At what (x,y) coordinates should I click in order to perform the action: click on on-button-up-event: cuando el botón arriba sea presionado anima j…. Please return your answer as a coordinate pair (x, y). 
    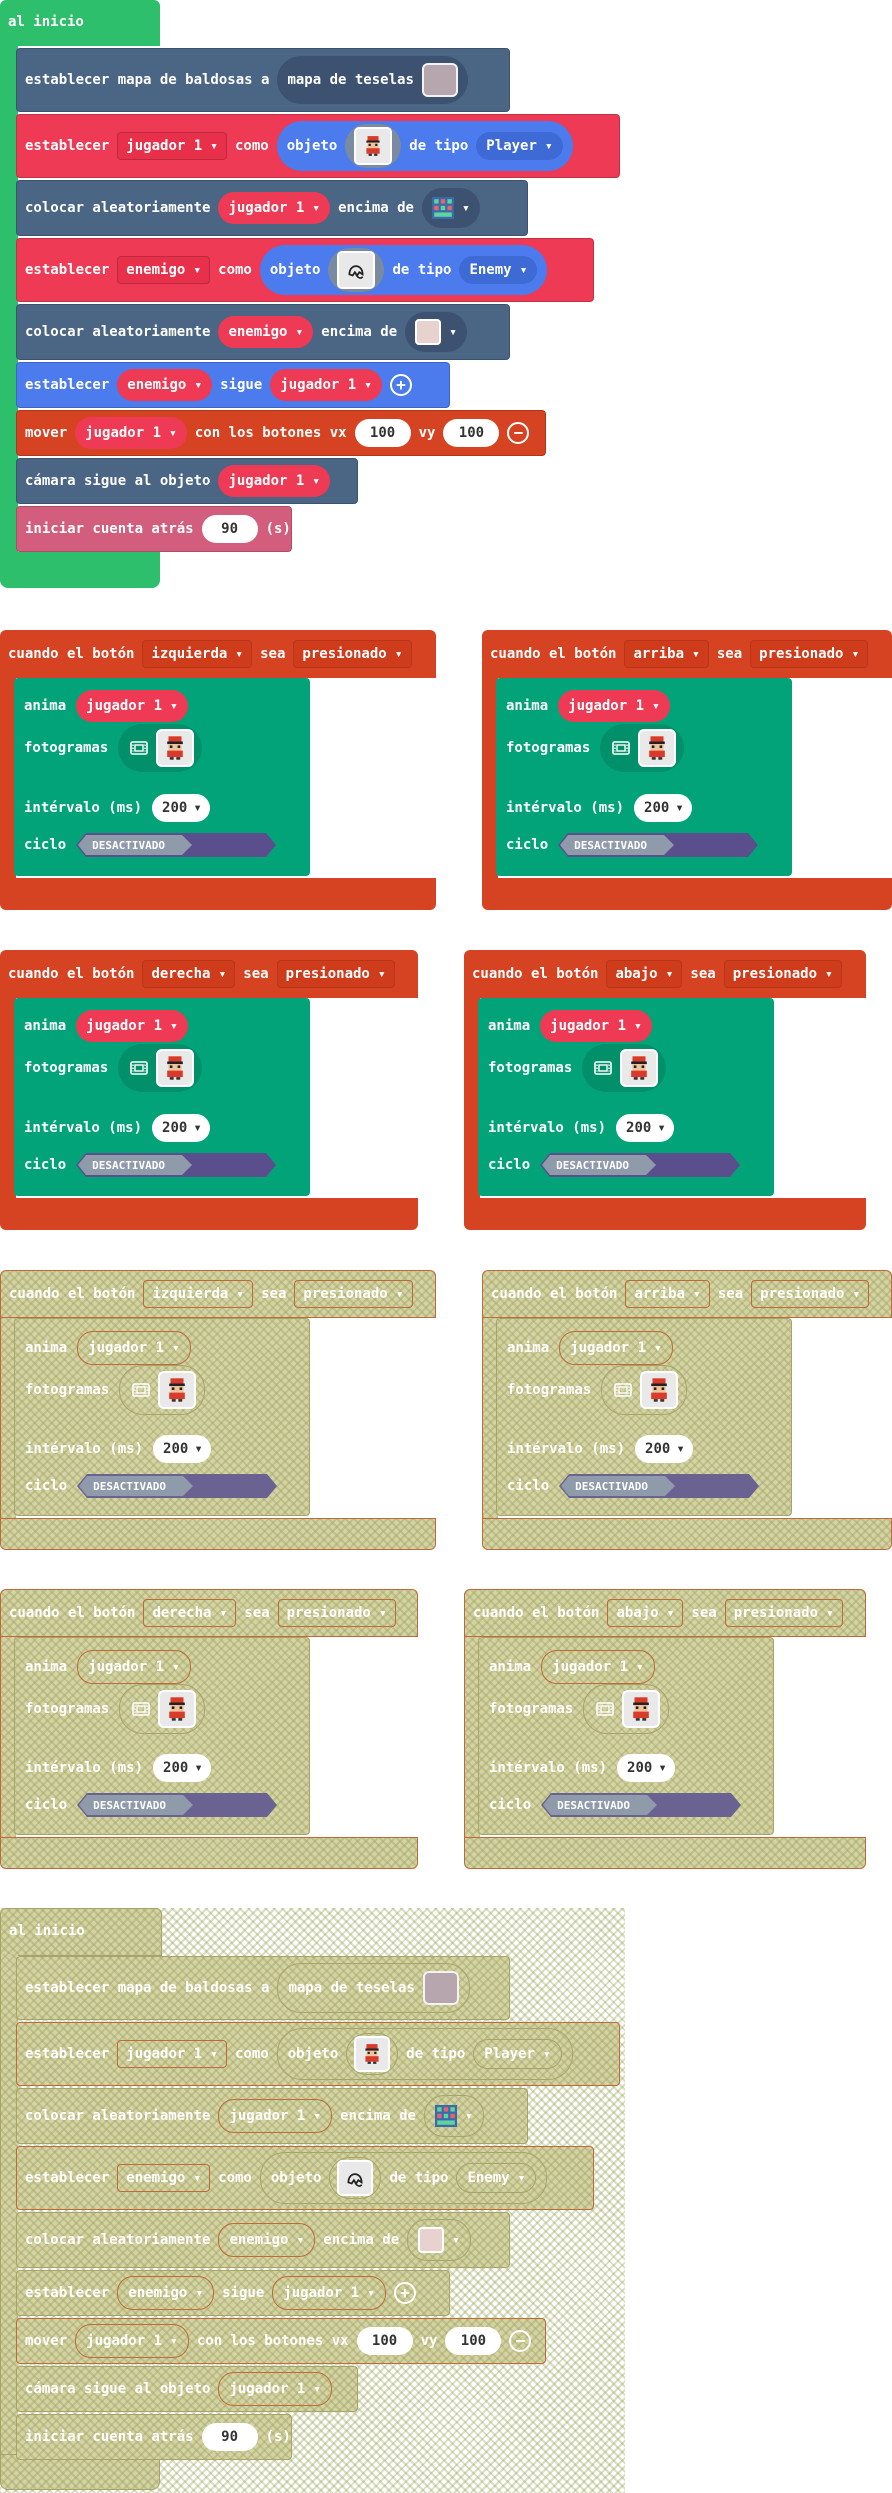
    Looking at the image, I should click on (687, 770).